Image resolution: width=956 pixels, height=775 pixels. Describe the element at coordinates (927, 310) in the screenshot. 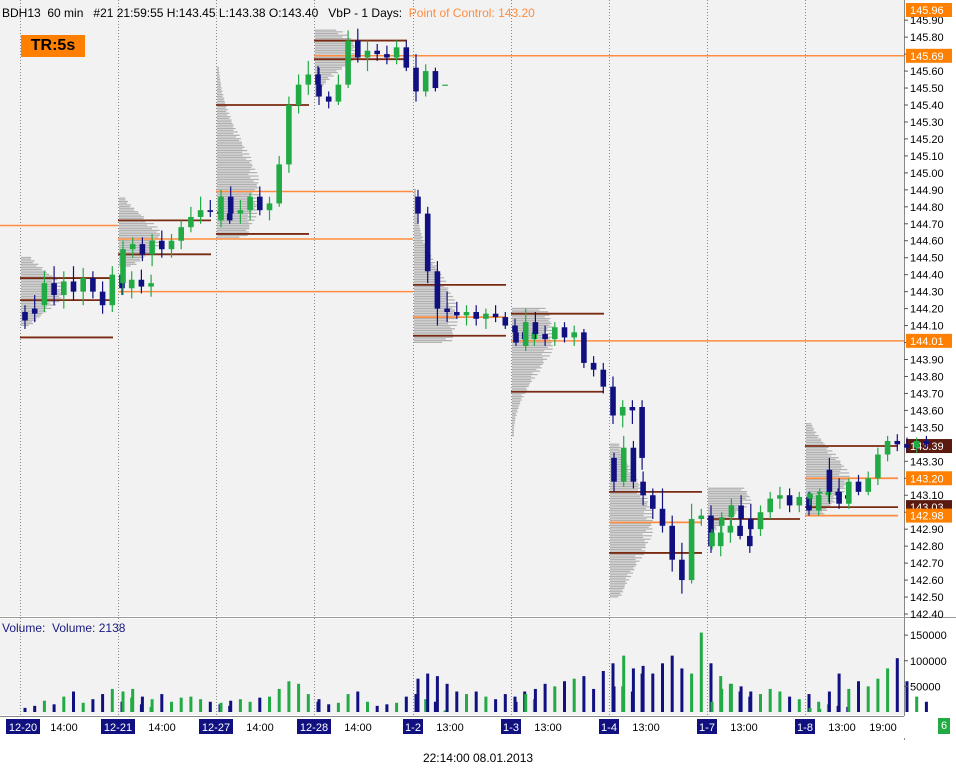

I see `price-tick-label: 144.20` at that location.